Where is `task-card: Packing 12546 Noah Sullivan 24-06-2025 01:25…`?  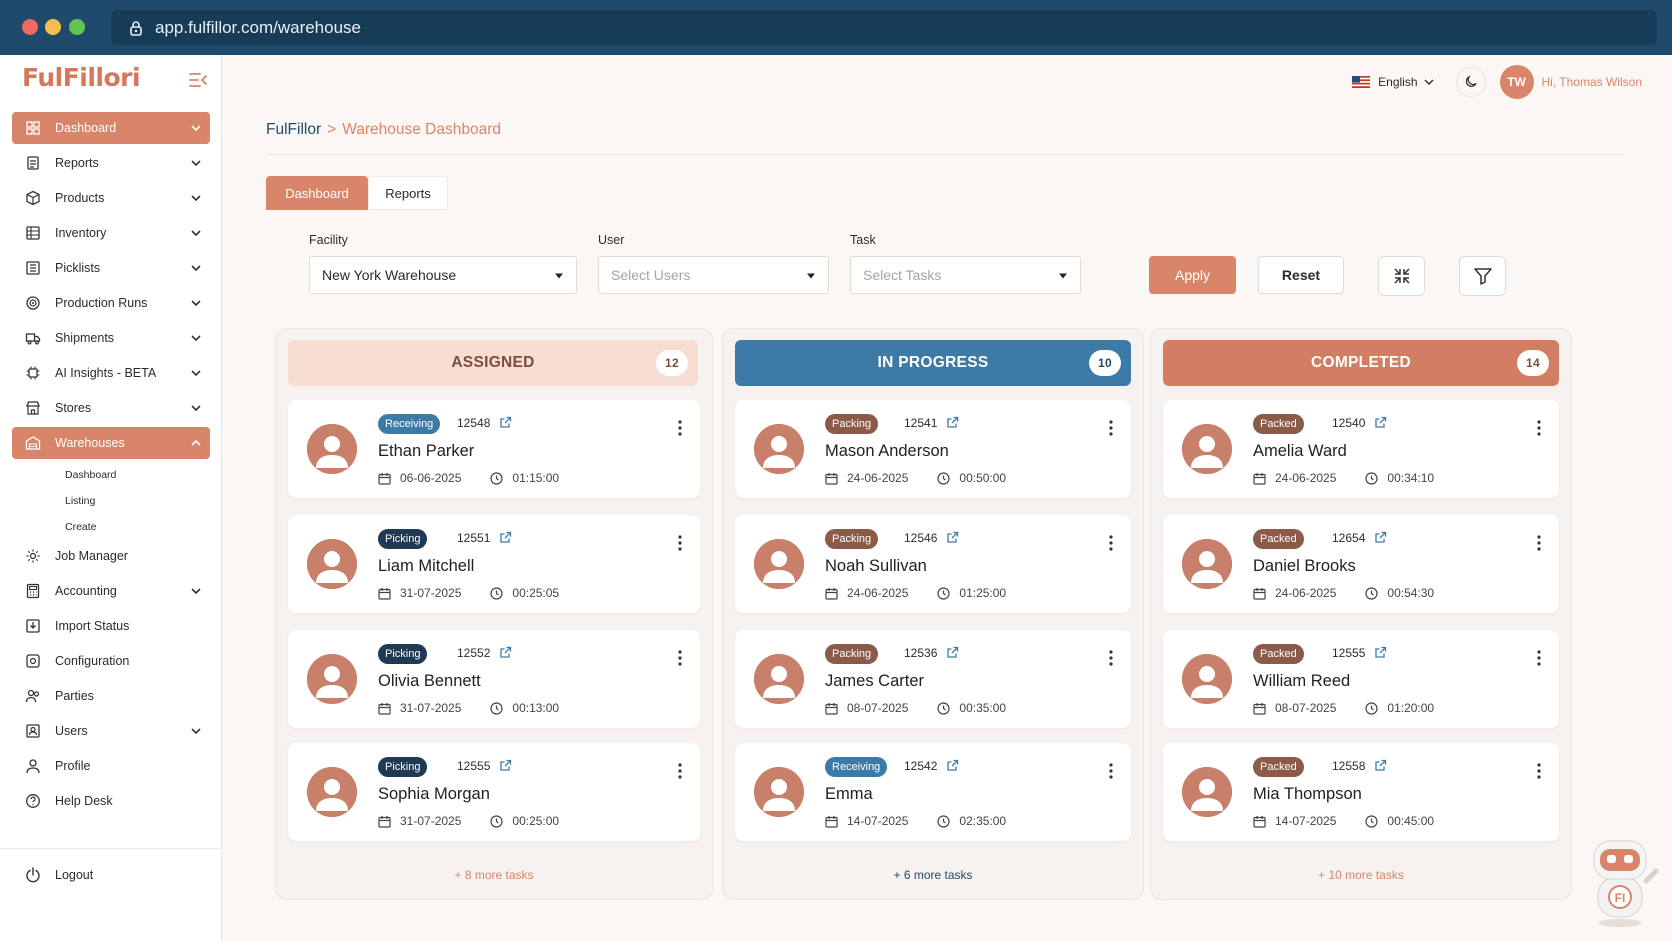 task-card: Packing 12546 Noah Sullivan 24-06-2025 01:25… is located at coordinates (933, 564).